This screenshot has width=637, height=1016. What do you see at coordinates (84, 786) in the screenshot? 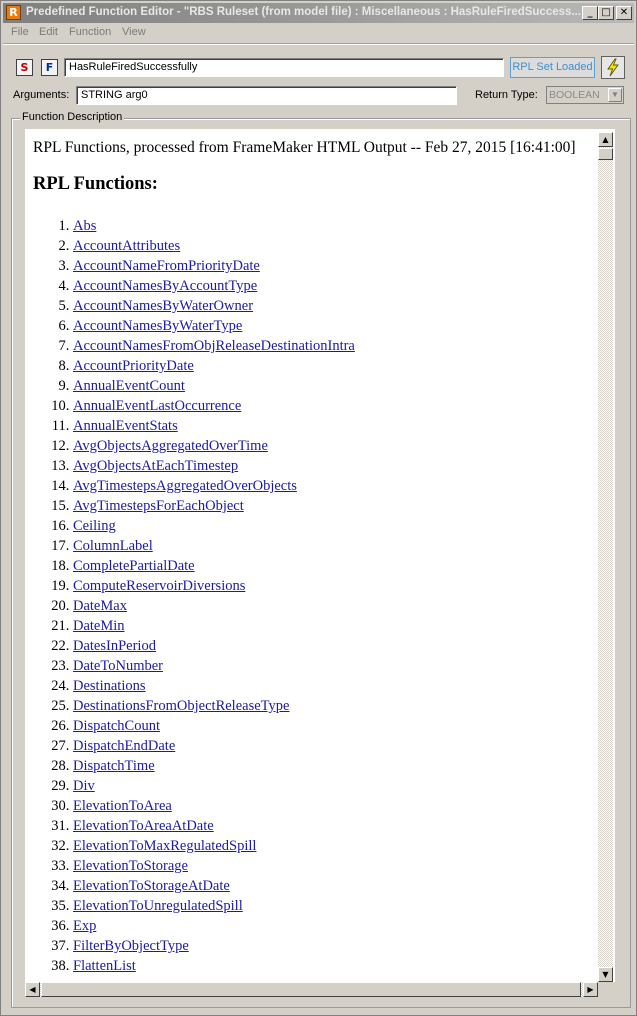
I see `function-link: Div` at bounding box center [84, 786].